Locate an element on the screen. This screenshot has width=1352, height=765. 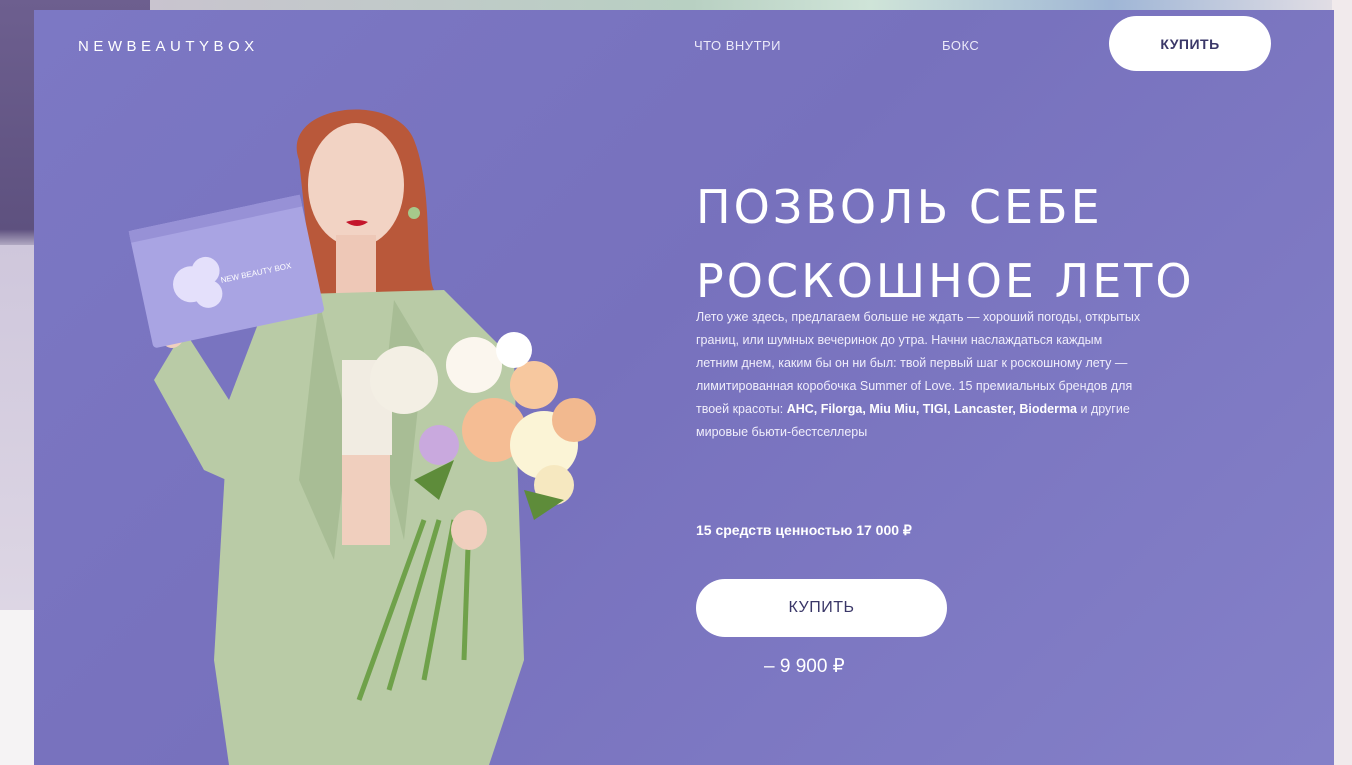
hero-title: ПОЗВОЛЬ СЕБЕ РОСКОШНОЕ ЛЕТО is located at coordinates (945, 244).